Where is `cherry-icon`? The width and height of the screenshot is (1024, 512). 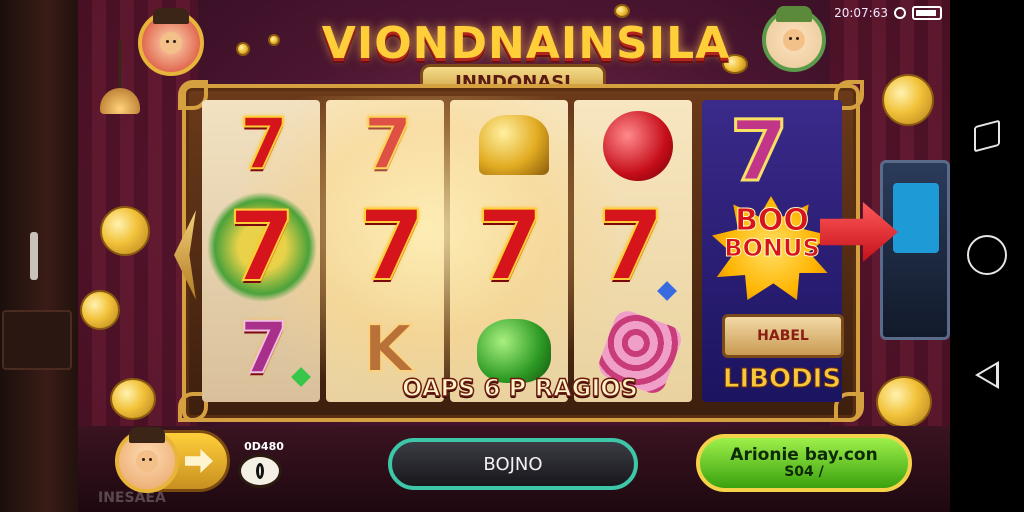 cherry-icon is located at coordinates (638, 146).